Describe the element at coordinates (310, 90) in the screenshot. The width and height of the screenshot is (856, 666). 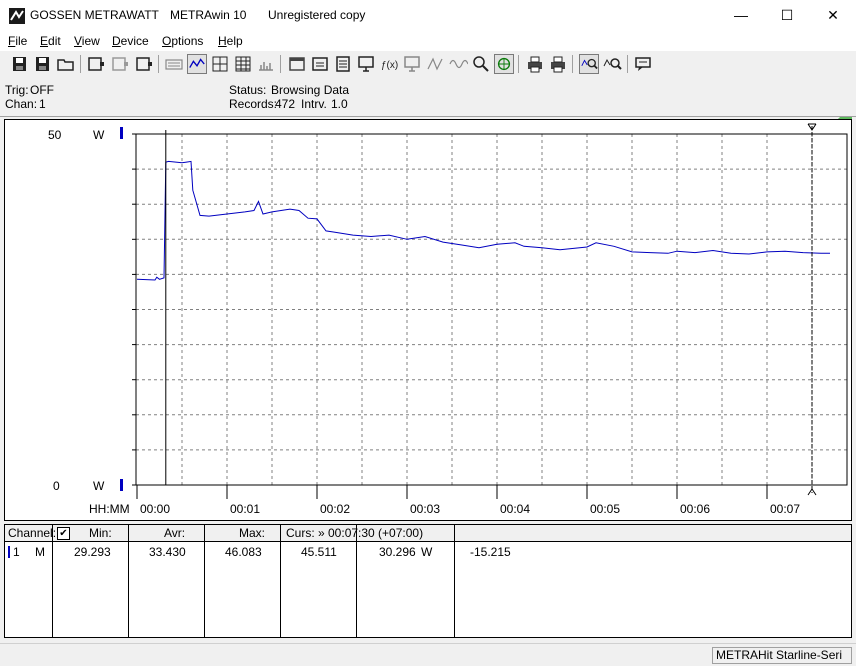
I see `status-value: Browsing Data` at that location.